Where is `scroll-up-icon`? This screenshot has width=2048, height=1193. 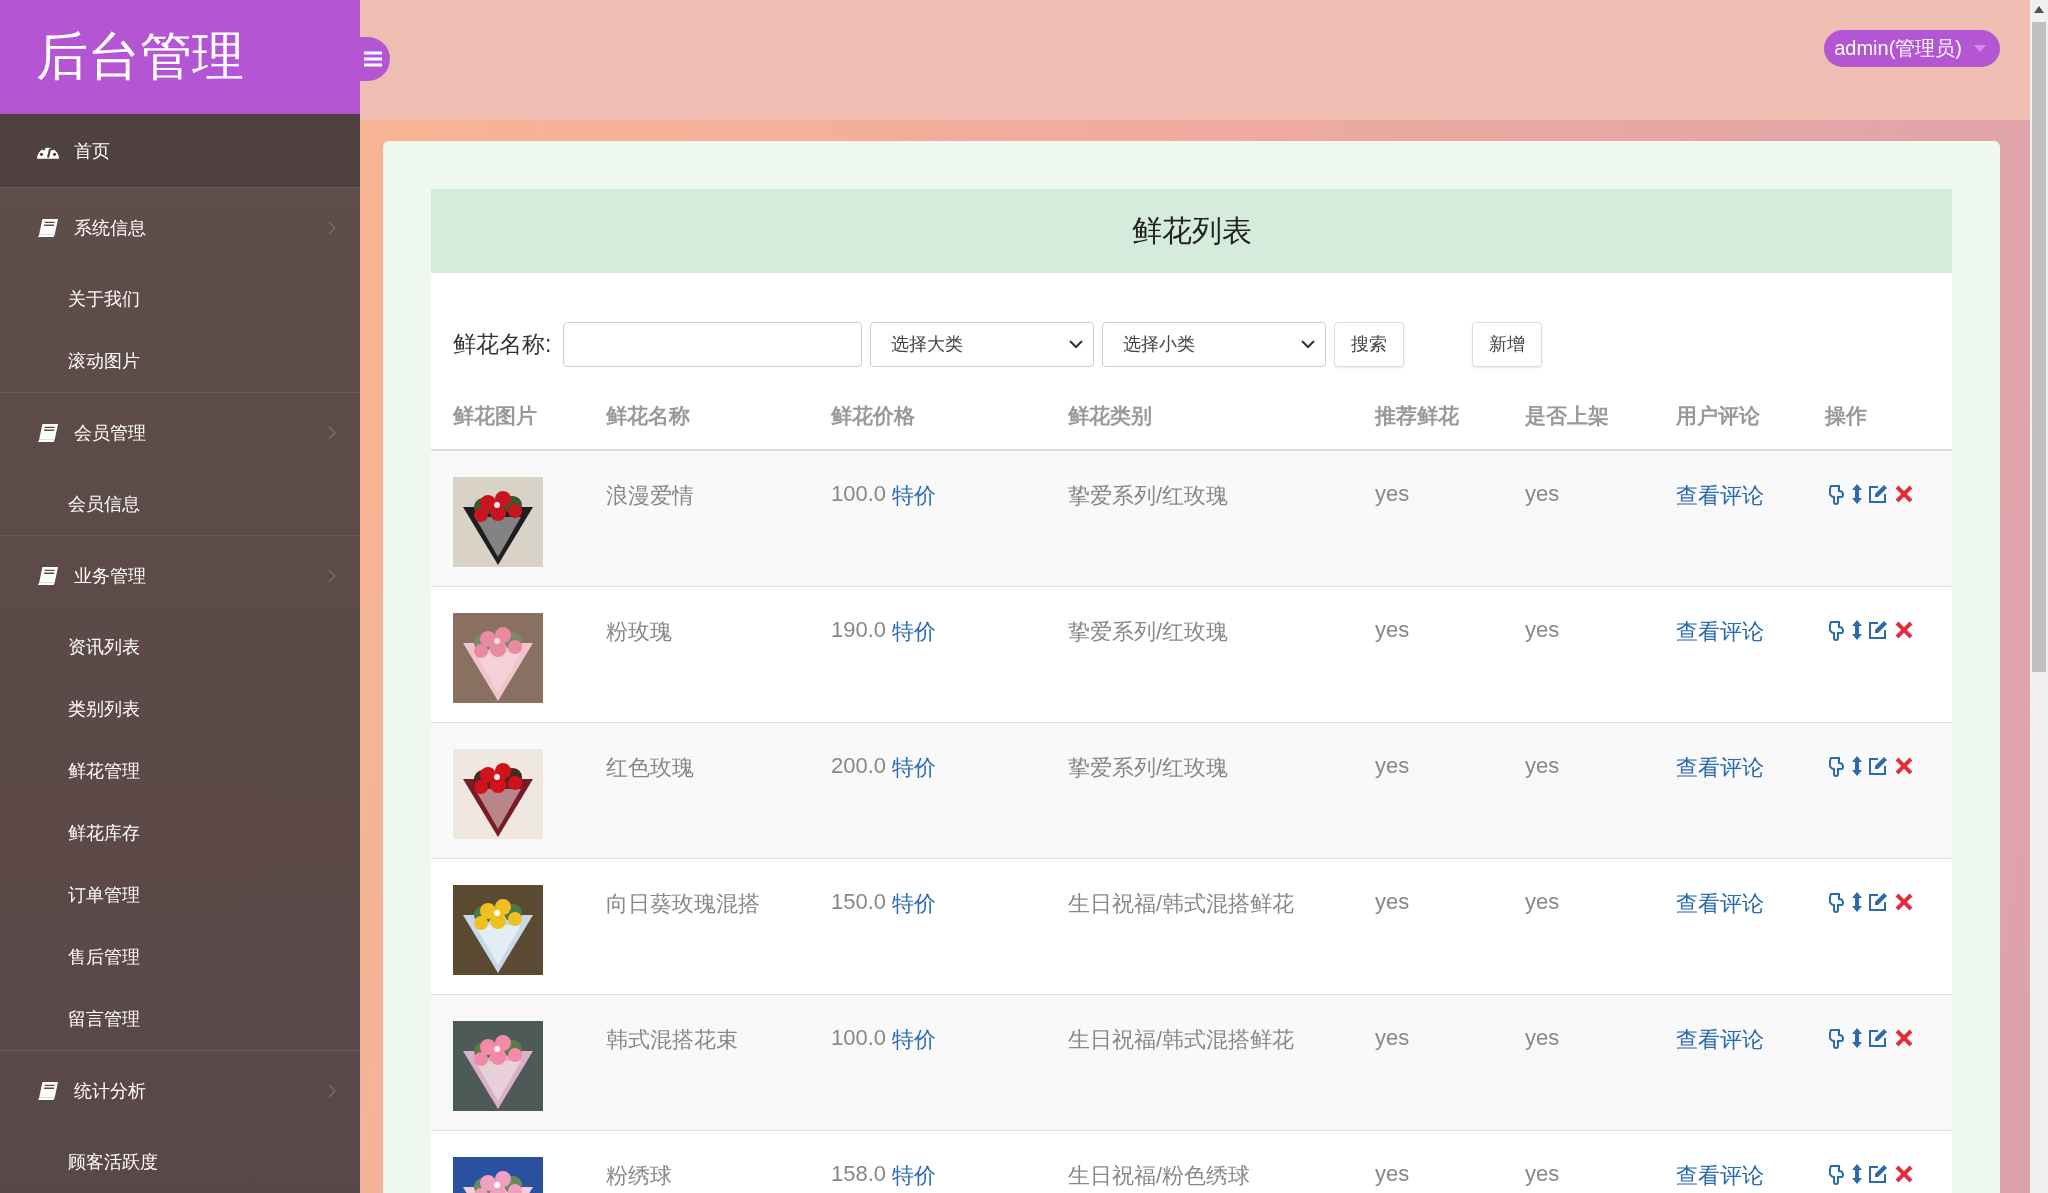 scroll-up-icon is located at coordinates (2039, 9).